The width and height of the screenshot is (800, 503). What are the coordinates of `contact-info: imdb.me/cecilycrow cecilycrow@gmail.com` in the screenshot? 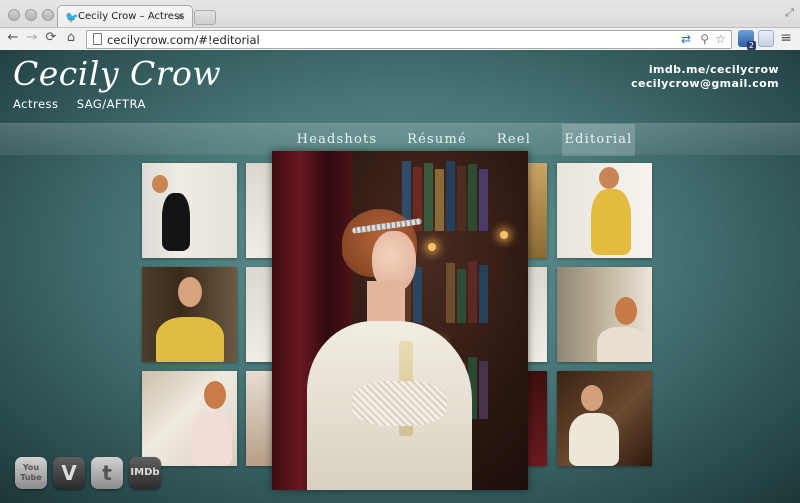 It's located at (705, 77).